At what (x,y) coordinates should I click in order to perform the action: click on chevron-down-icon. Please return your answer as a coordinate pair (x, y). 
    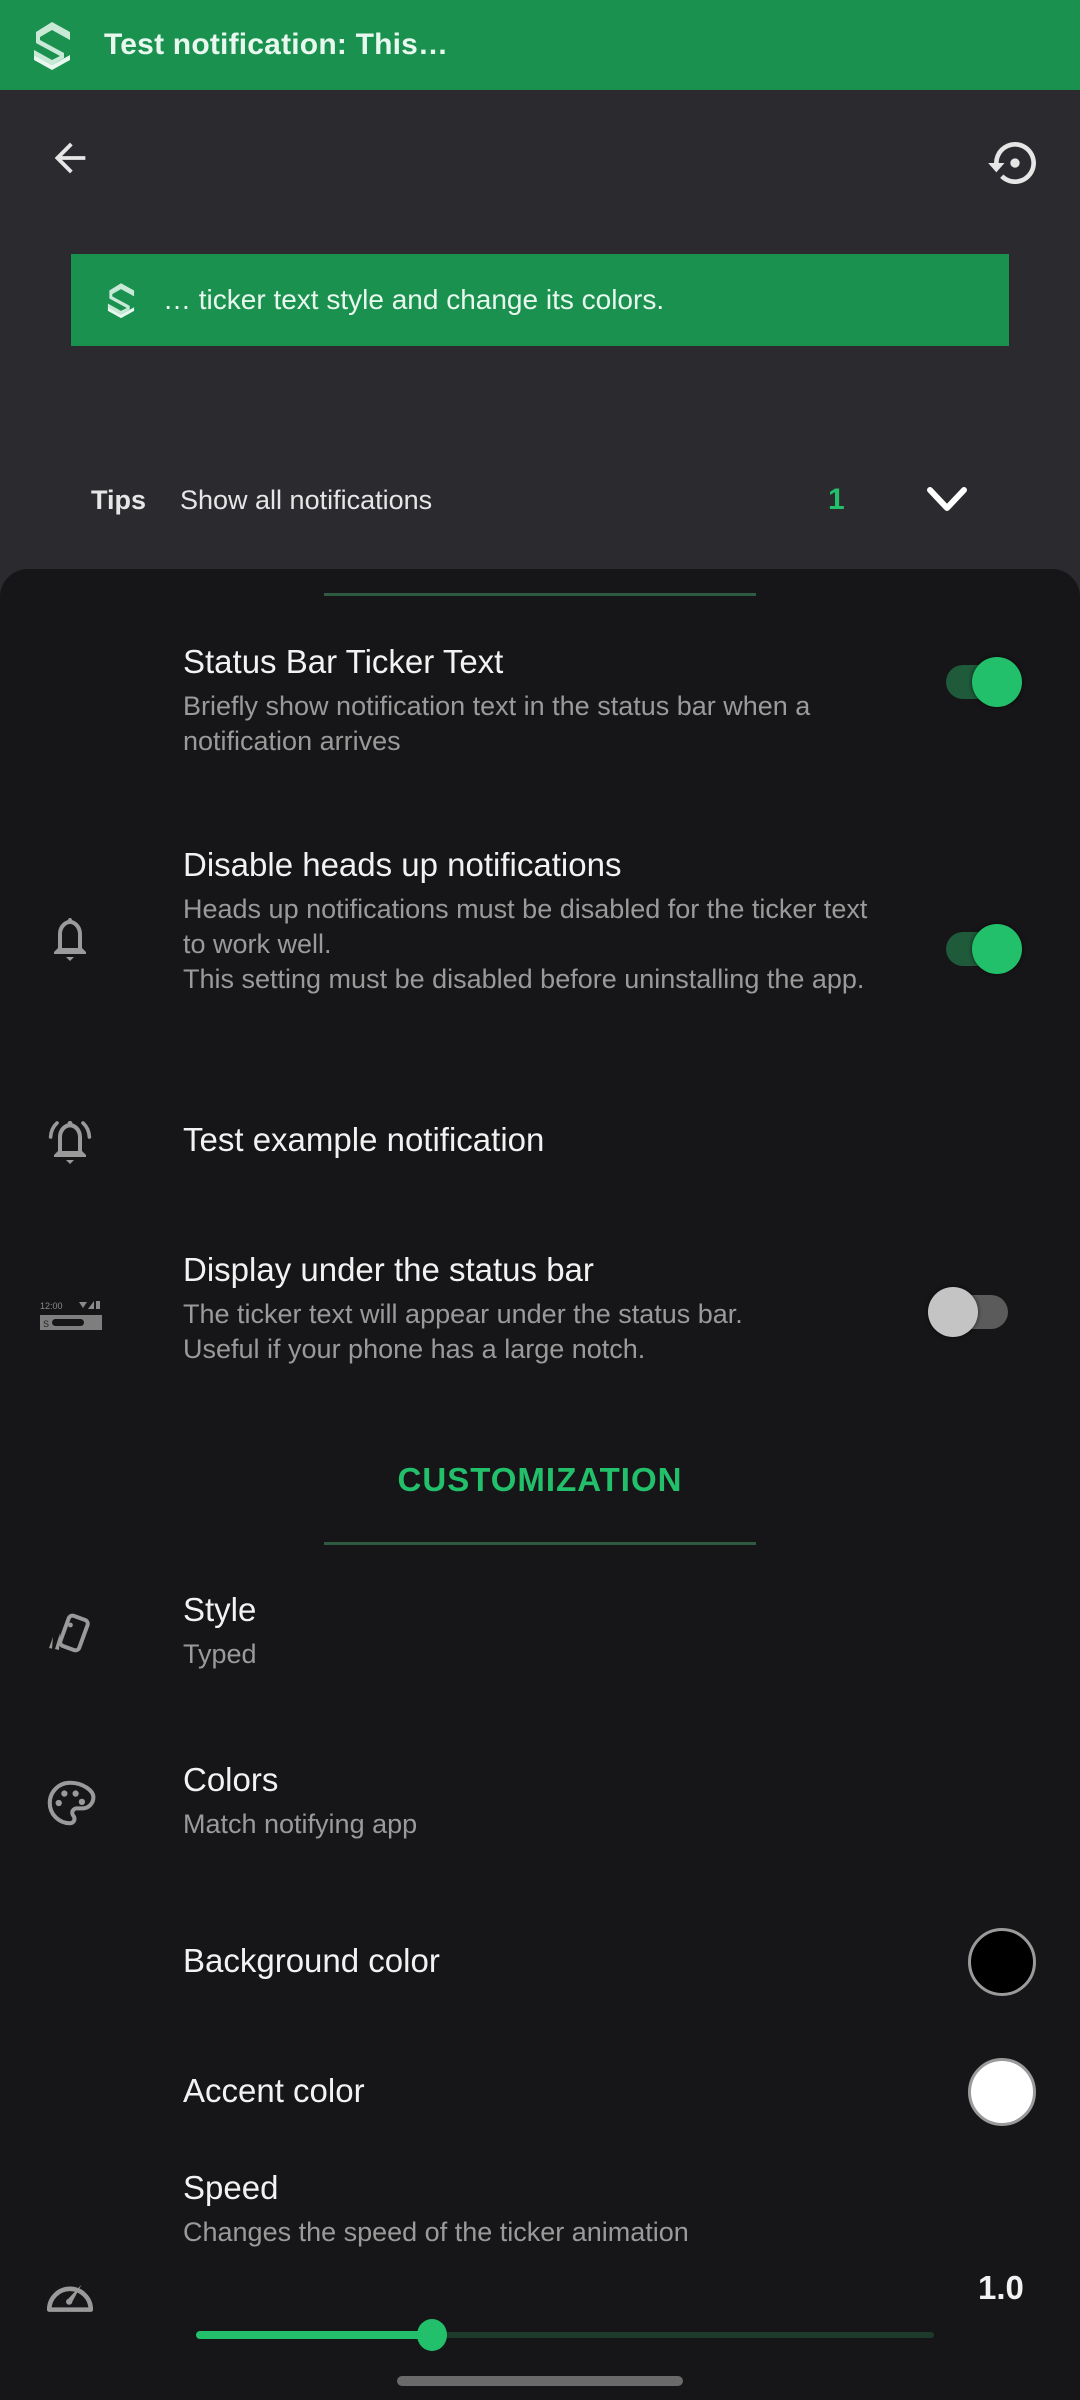
    Looking at the image, I should click on (947, 500).